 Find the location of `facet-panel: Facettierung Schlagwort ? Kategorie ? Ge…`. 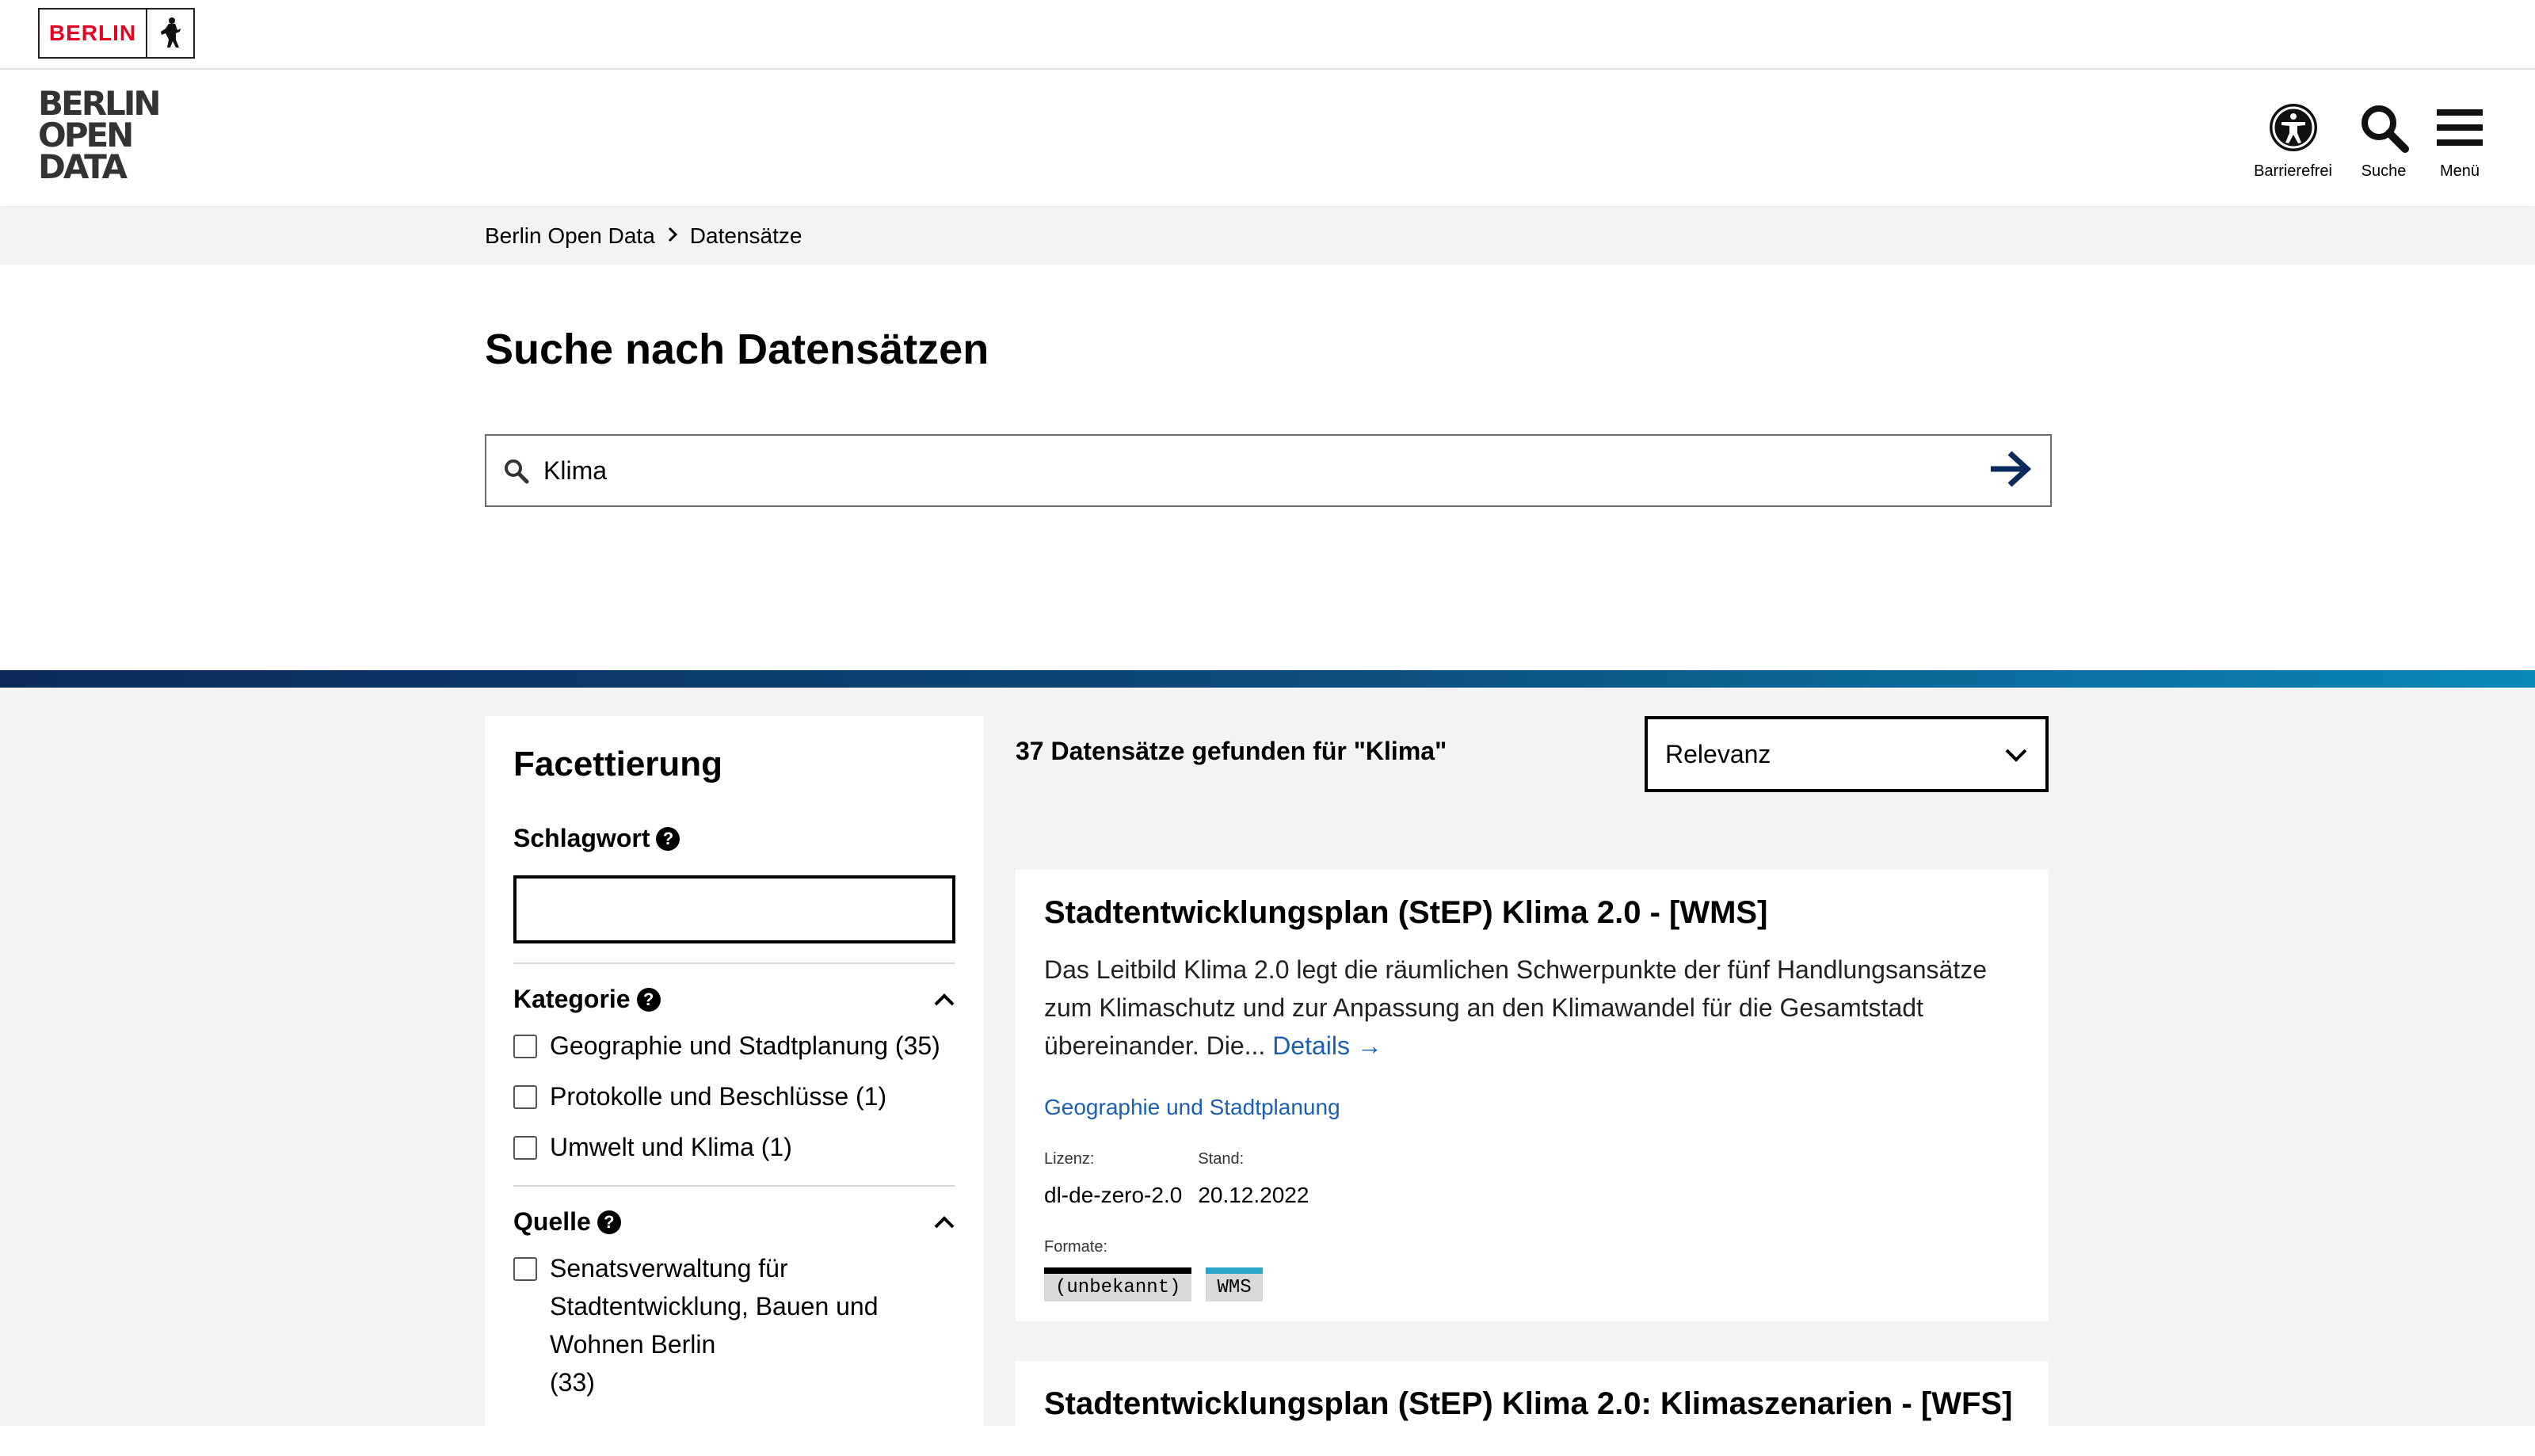

facet-panel: Facettierung Schlagwort ? Kategorie ? Ge… is located at coordinates (734, 1072).